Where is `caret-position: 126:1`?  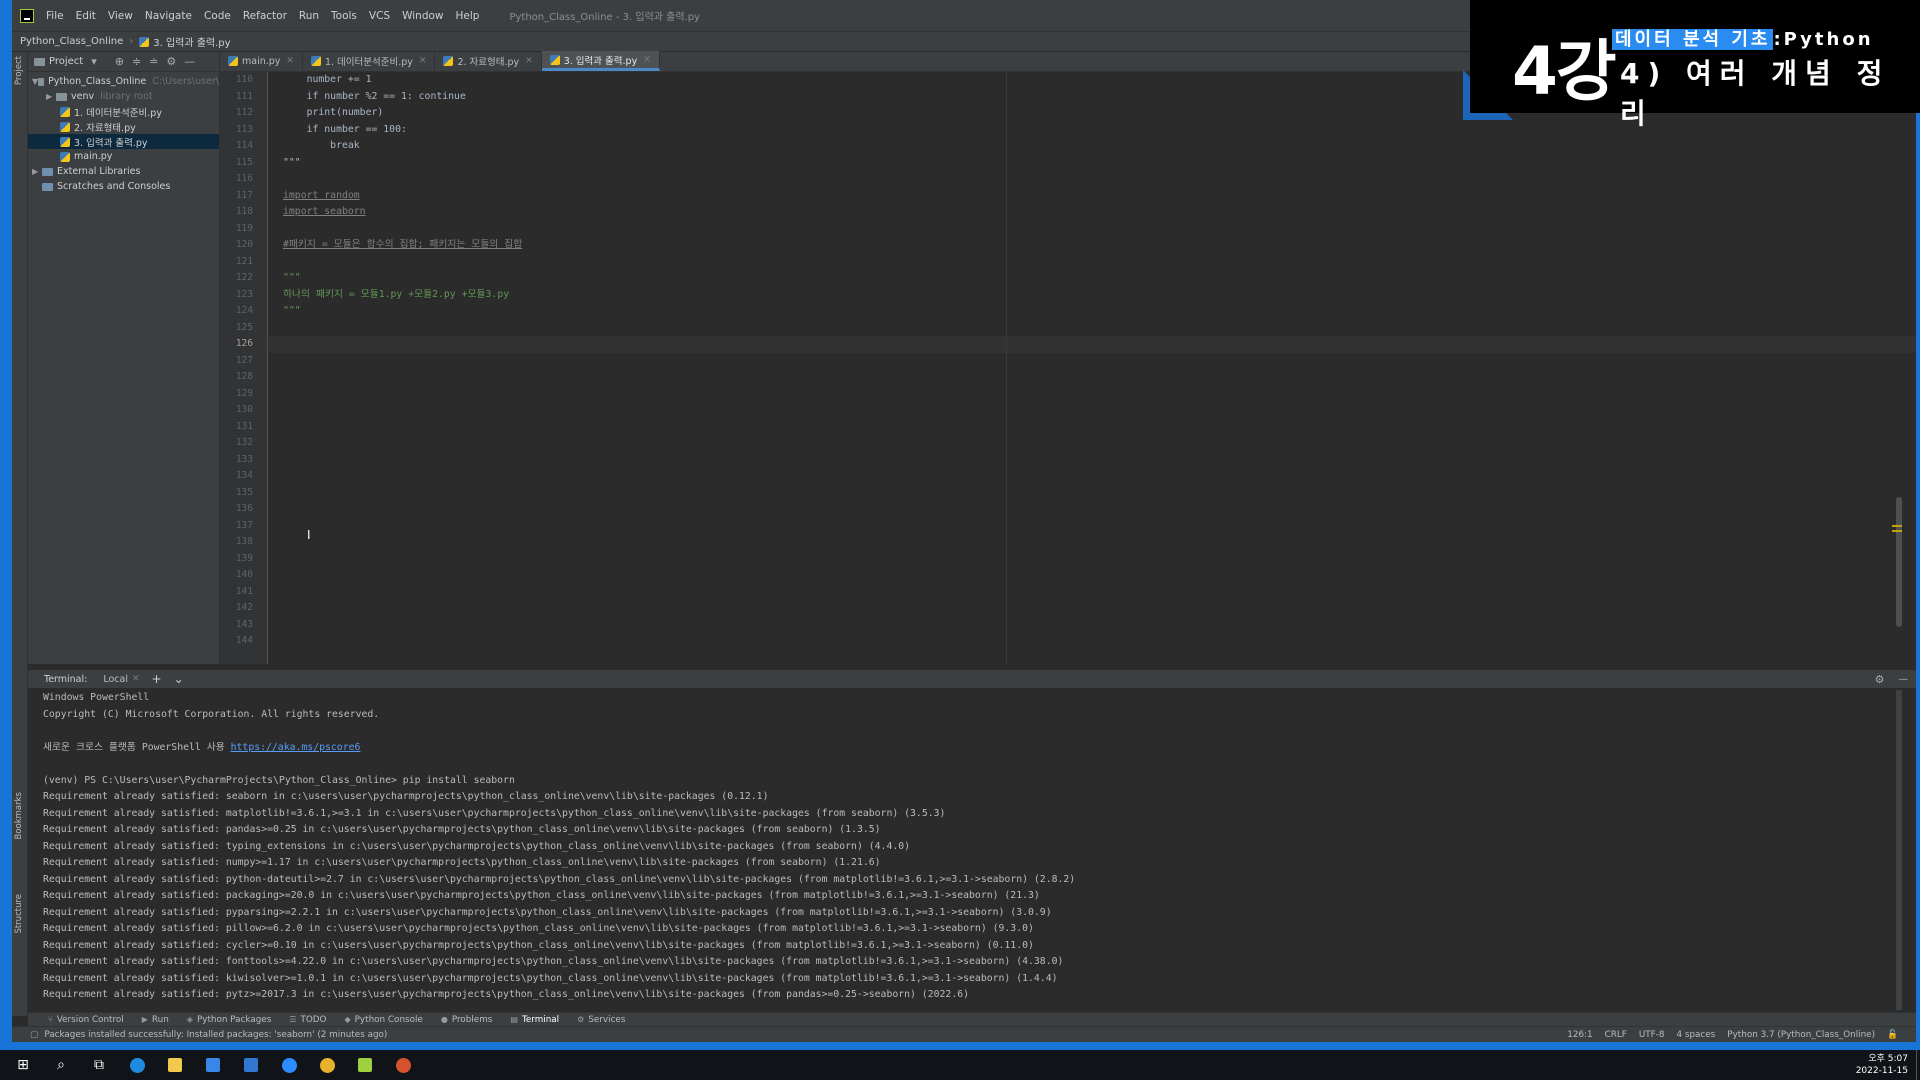
caret-position: 126:1 is located at coordinates (1579, 1035).